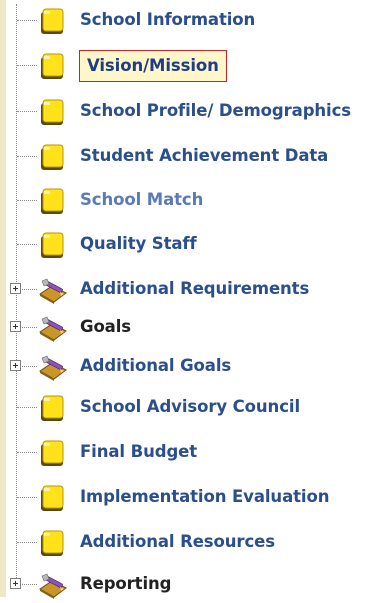 The image size is (371, 603). What do you see at coordinates (204, 496) in the screenshot?
I see `tree-item-label: Implementation Evaluation` at bounding box center [204, 496].